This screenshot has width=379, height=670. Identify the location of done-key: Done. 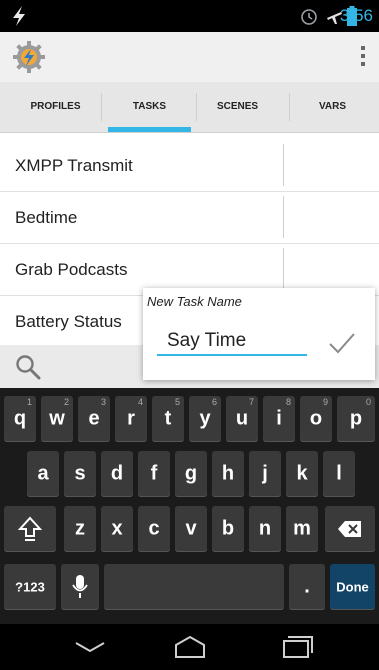
(352, 587).